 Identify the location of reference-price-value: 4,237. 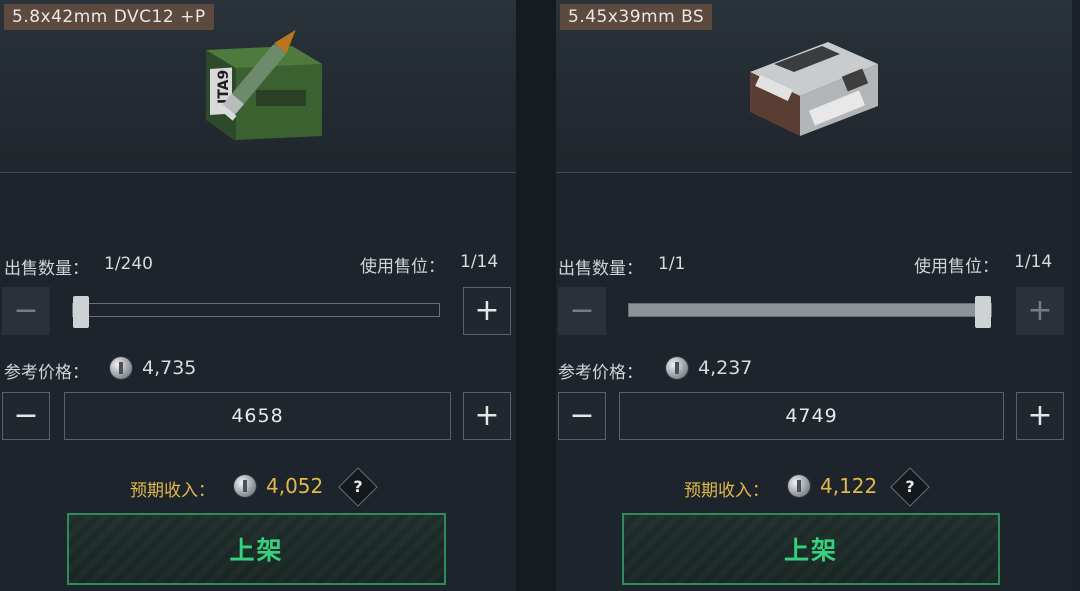
(725, 368).